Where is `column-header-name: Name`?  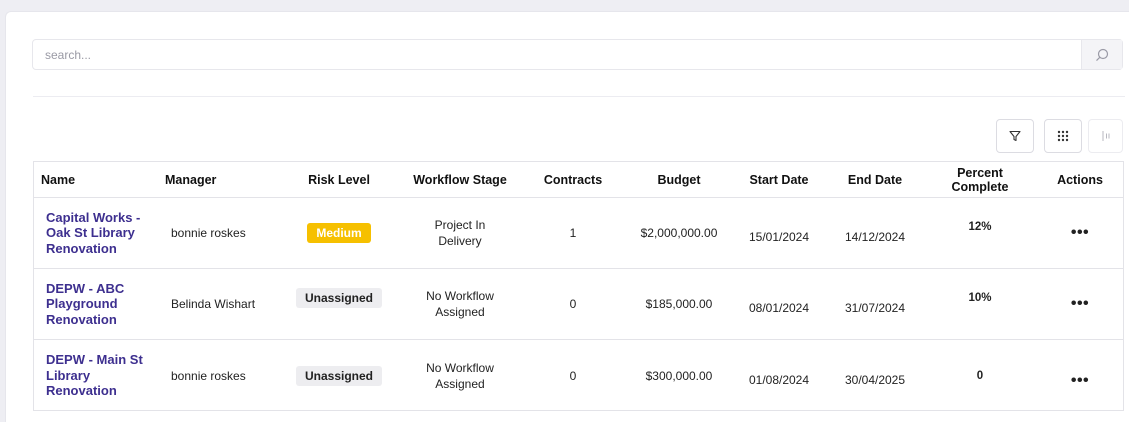 column-header-name: Name is located at coordinates (96, 180).